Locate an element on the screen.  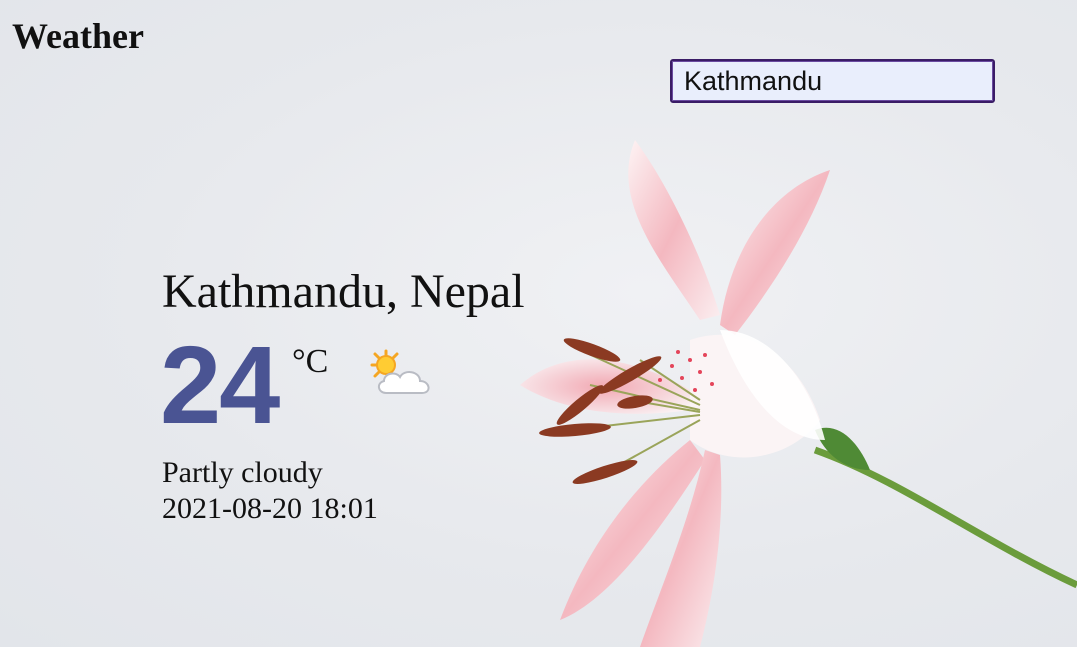
temperature-unit: °C is located at coordinates (310, 361).